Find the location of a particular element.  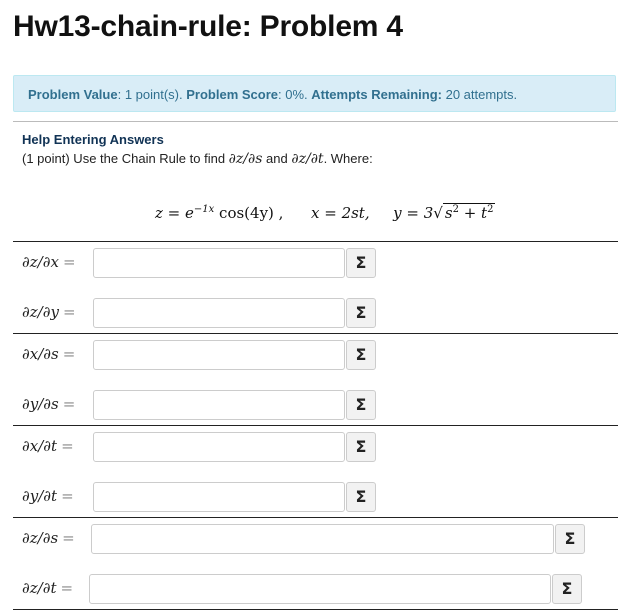

answer-label-dz-dt: ∂z/∂t = is located at coordinates (47, 588).